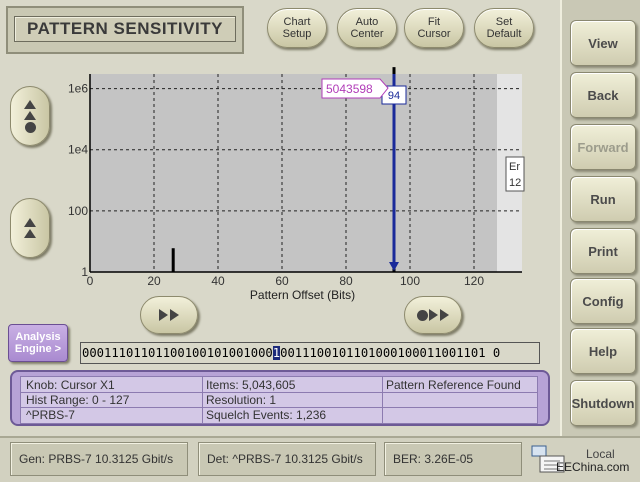  I want to click on cursor-arrow-icon, so click(394, 266).